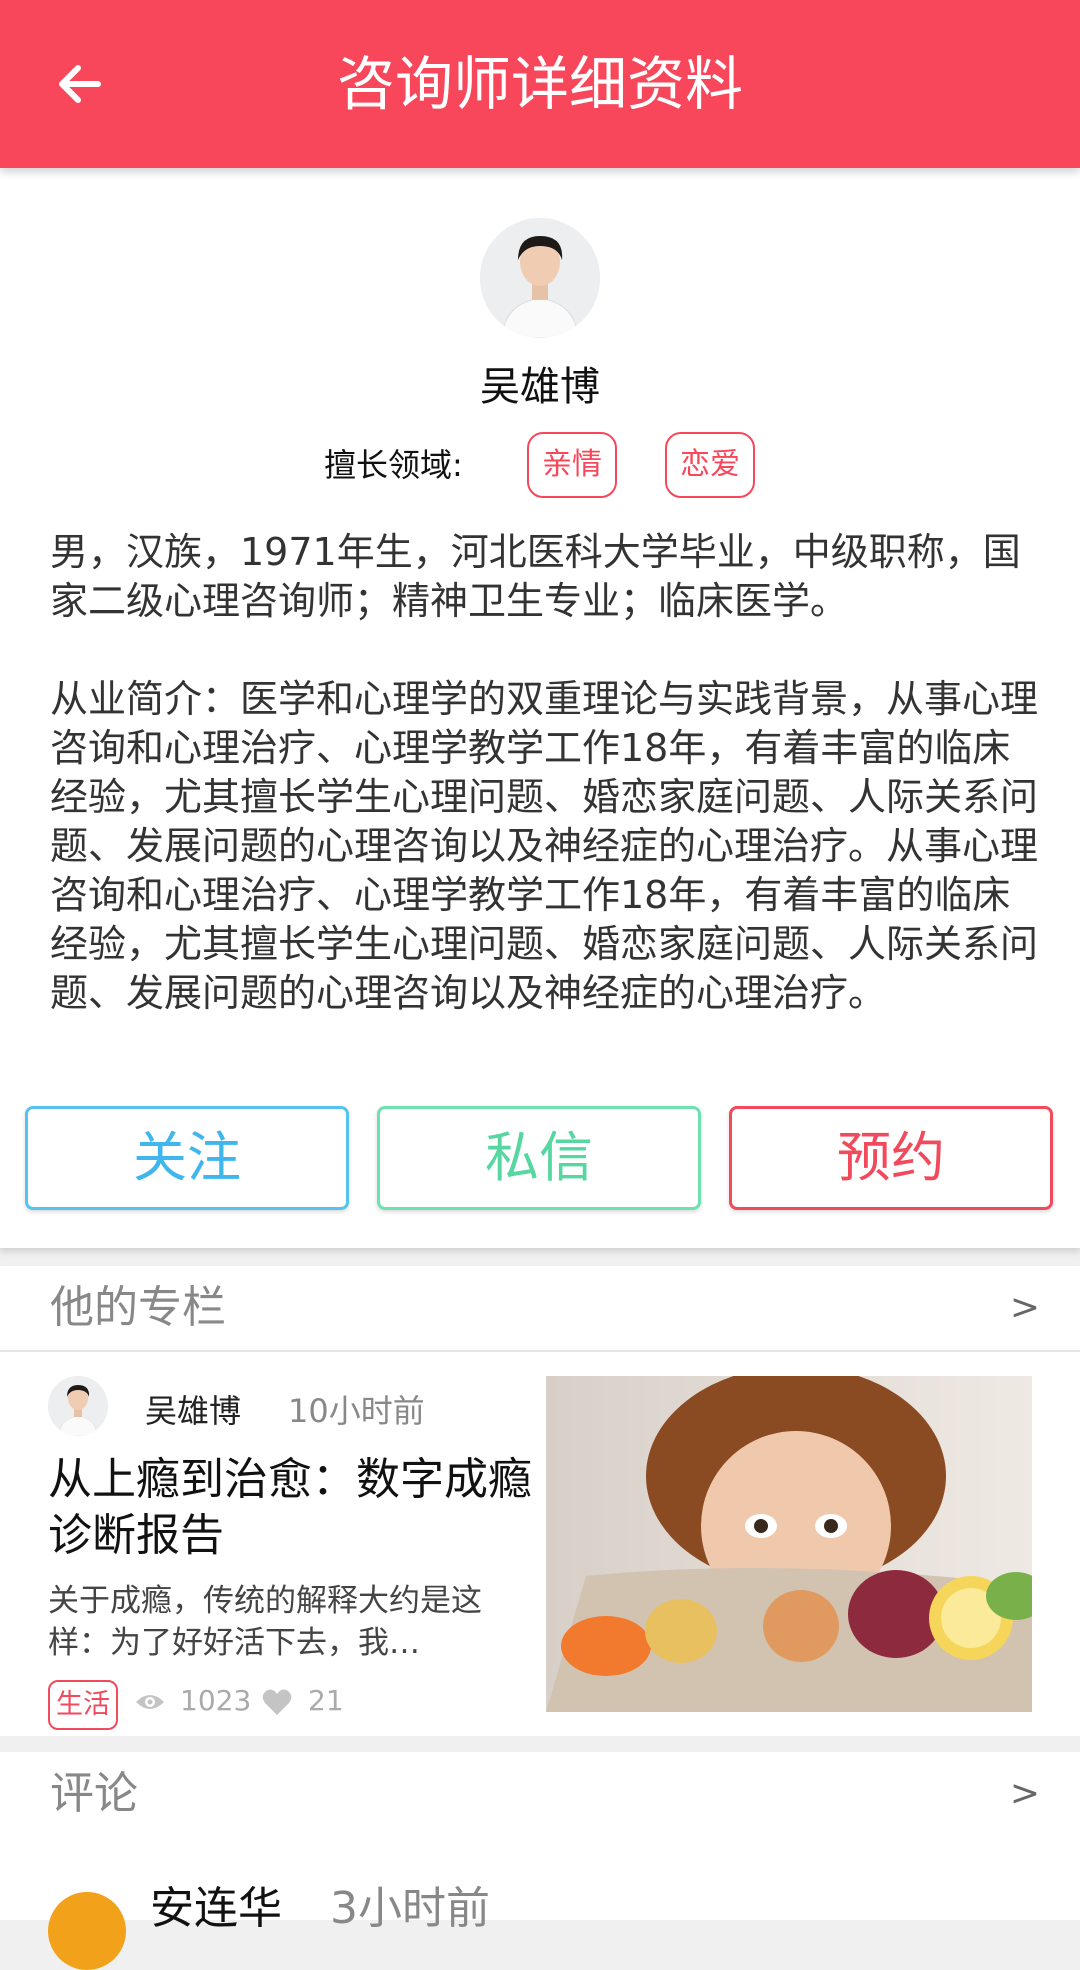 The width and height of the screenshot is (1080, 1970). Describe the element at coordinates (193, 1411) in the screenshot. I see `article-author: 吴雄博` at that location.